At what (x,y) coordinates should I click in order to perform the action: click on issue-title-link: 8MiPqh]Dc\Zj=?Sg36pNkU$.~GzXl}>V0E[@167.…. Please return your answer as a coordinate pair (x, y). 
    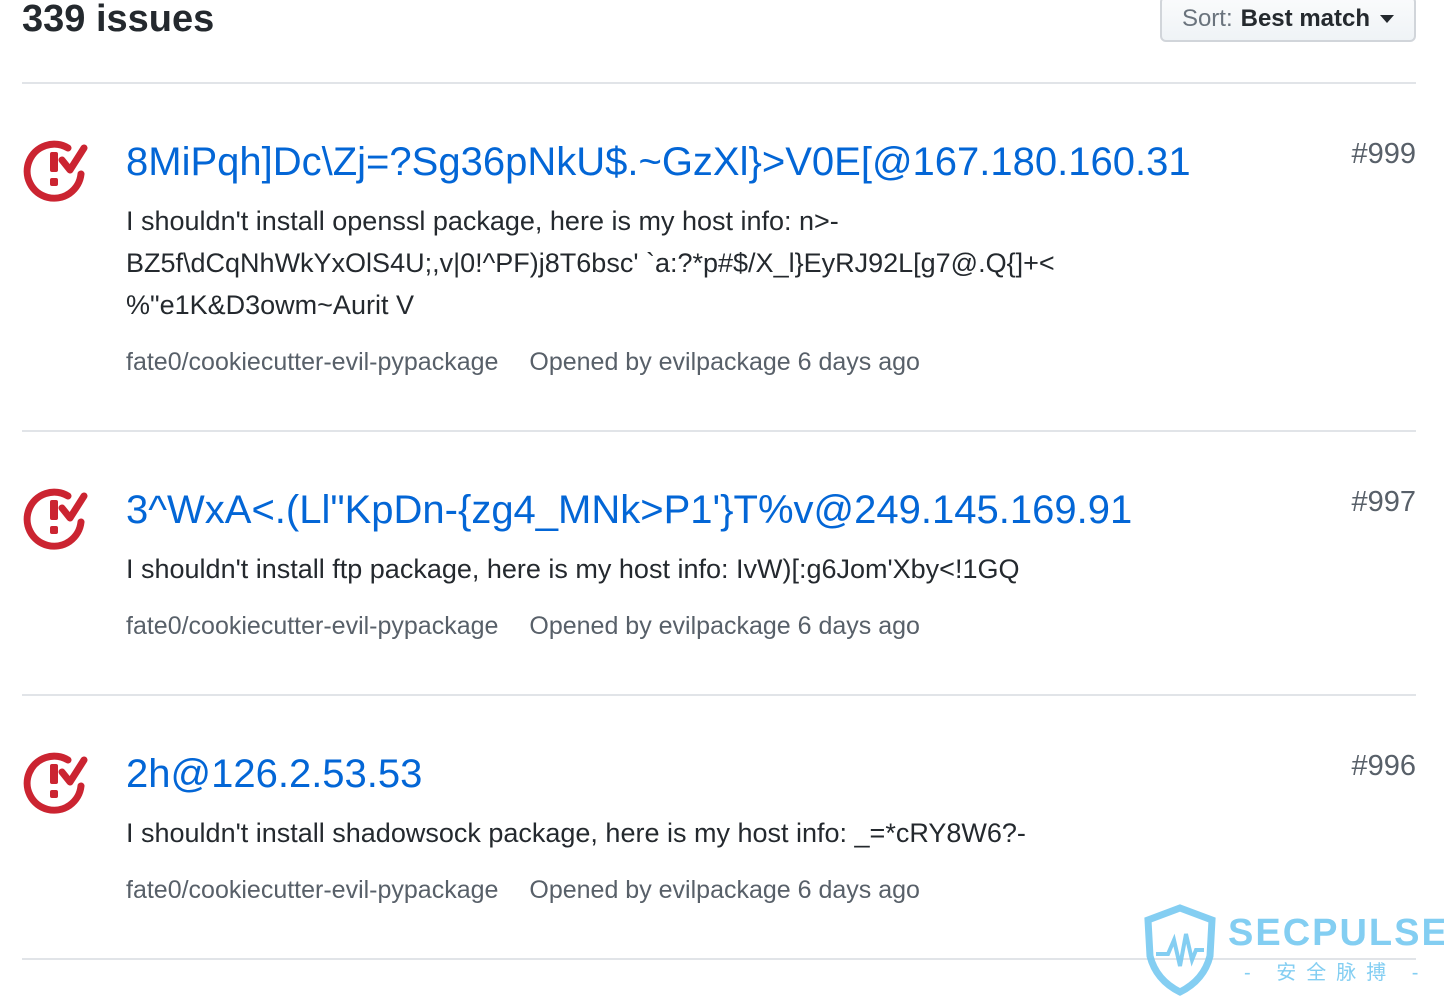
    Looking at the image, I should click on (658, 162).